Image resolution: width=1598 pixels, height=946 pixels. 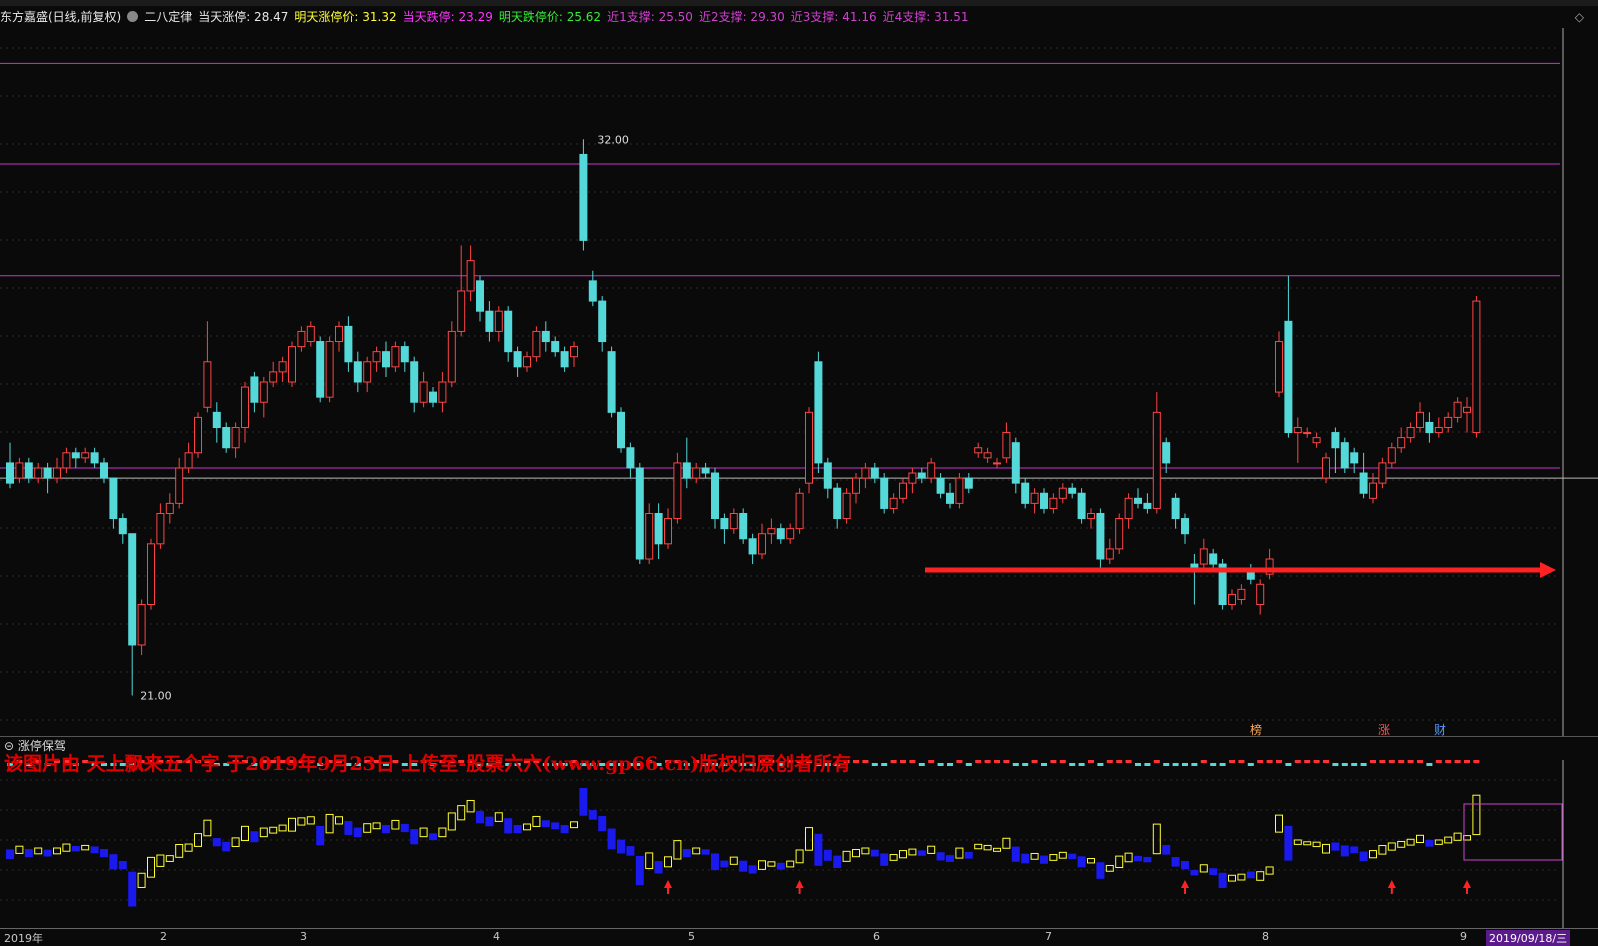 I want to click on settings-gear-icon, so click(x=133, y=16).